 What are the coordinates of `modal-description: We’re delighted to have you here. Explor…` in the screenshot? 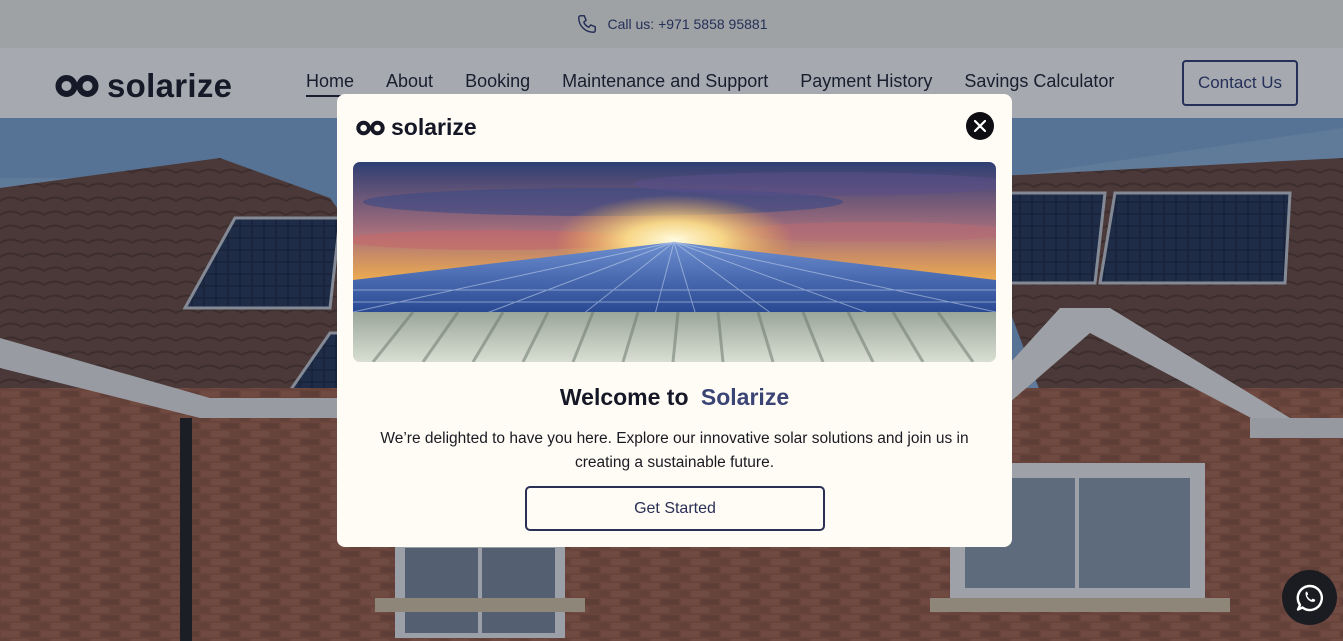 It's located at (674, 450).